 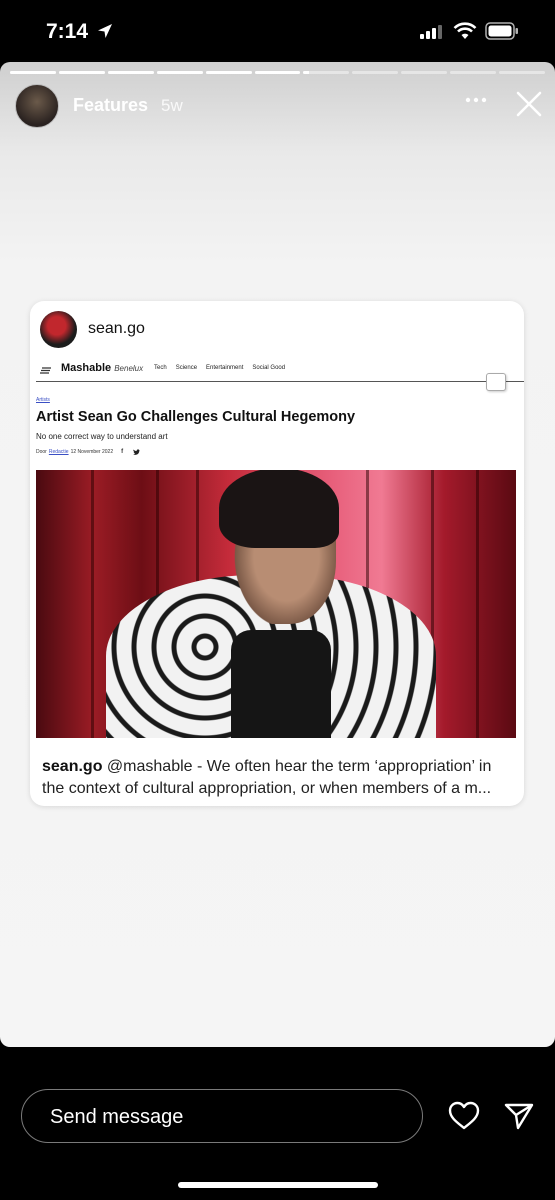 I want to click on facebook-icon: f, so click(x=122, y=452).